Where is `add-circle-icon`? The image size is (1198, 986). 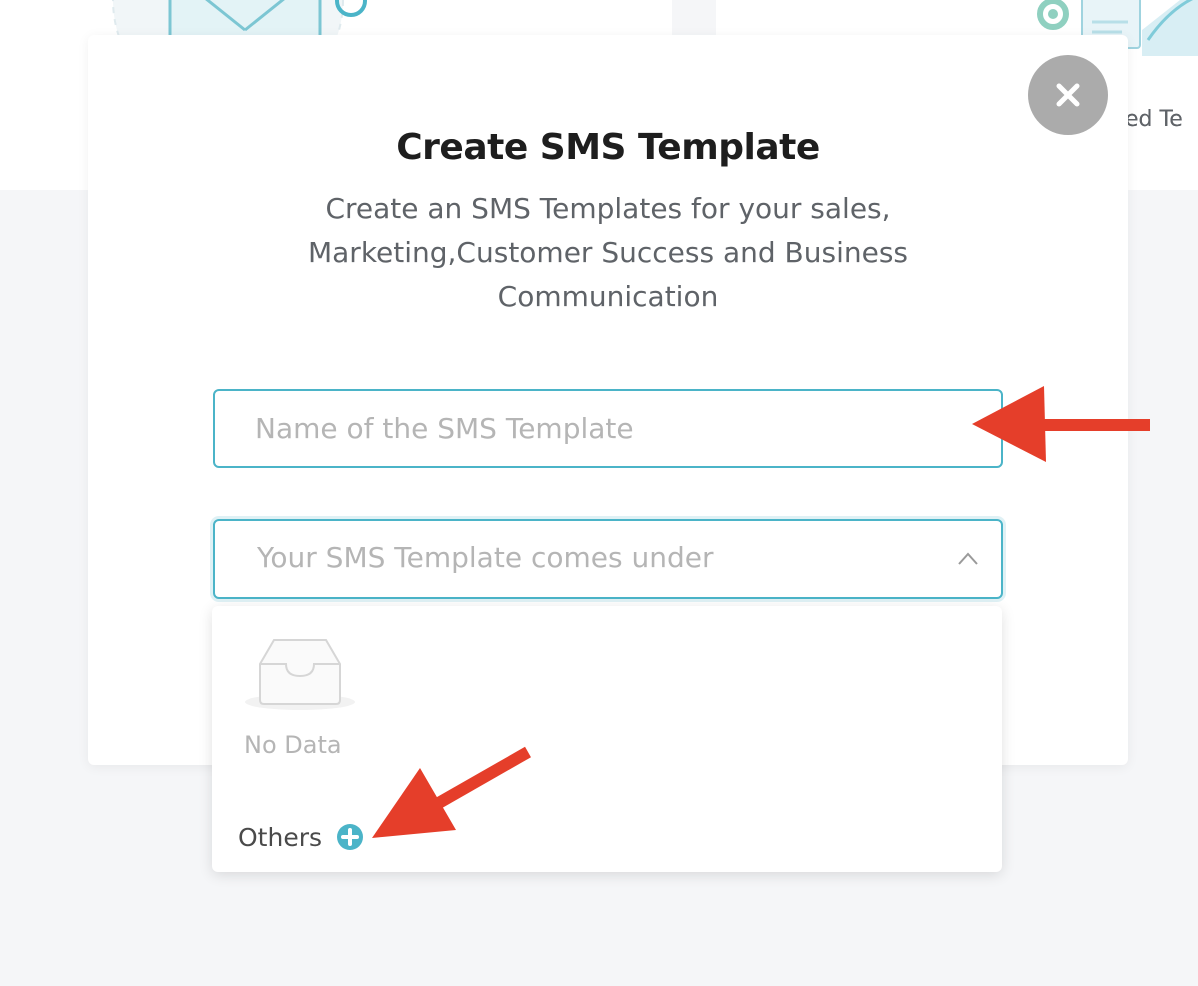 add-circle-icon is located at coordinates (350, 837).